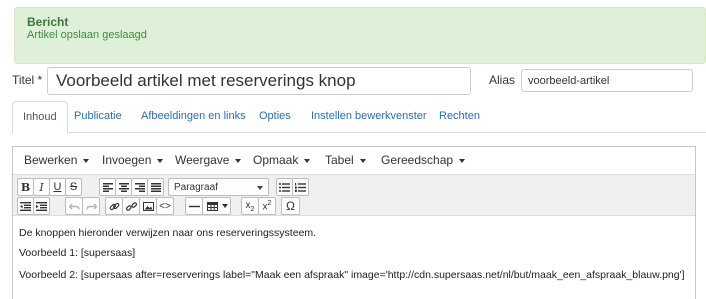 This screenshot has height=299, width=706. I want to click on special-character-button: Ω, so click(290, 206).